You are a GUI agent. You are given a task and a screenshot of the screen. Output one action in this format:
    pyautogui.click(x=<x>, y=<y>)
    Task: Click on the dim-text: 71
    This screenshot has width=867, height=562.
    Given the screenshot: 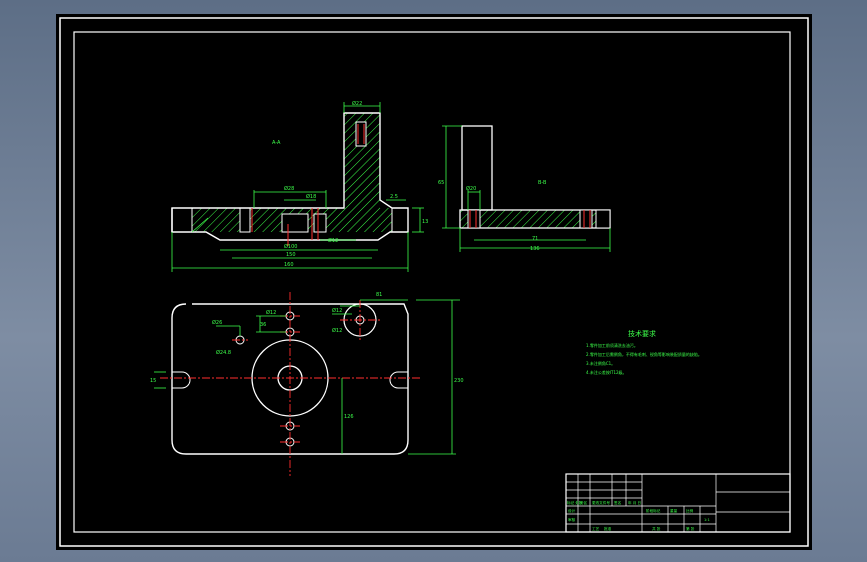 What is the action you would take?
    pyautogui.click(x=535, y=239)
    